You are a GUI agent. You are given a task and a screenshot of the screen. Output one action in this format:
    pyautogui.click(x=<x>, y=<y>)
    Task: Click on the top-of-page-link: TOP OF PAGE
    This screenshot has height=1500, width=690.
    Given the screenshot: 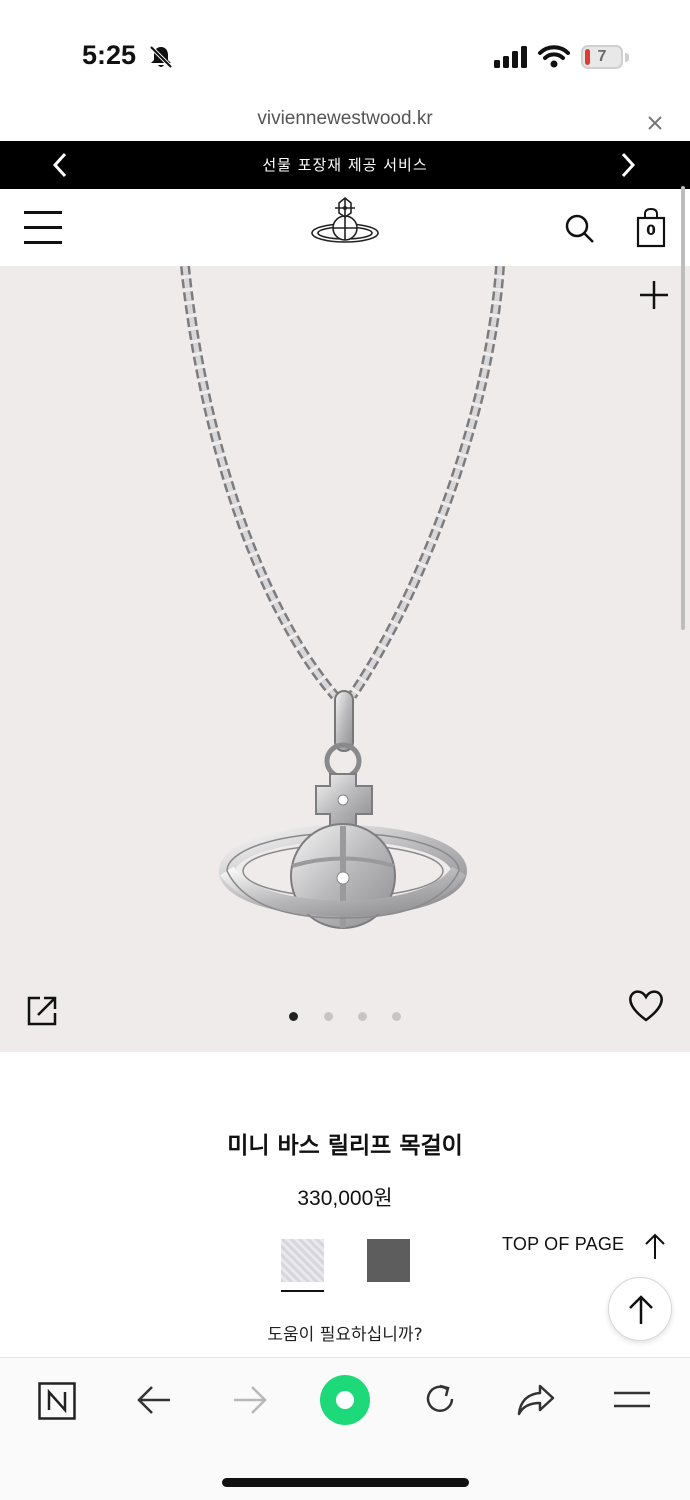 What is the action you would take?
    pyautogui.click(x=563, y=1244)
    